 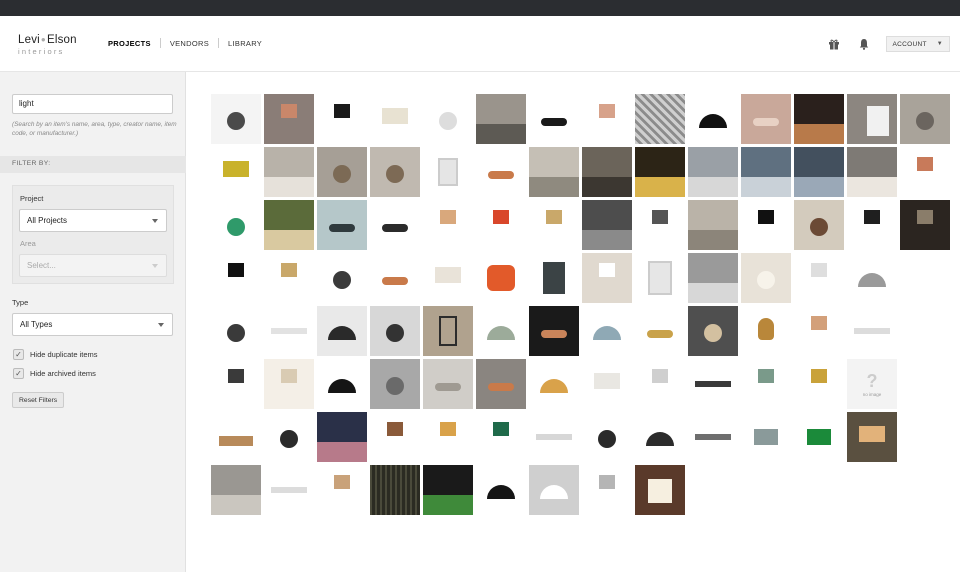 I want to click on account-dropdown: ACCOUNT ▼, so click(x=917, y=44).